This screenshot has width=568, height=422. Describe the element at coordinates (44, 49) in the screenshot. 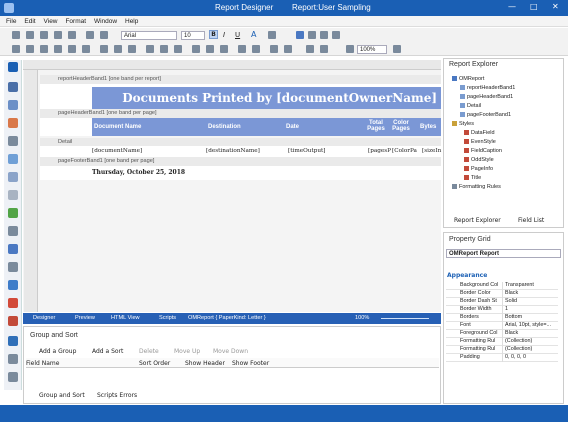

I see `align-rights-icon` at that location.